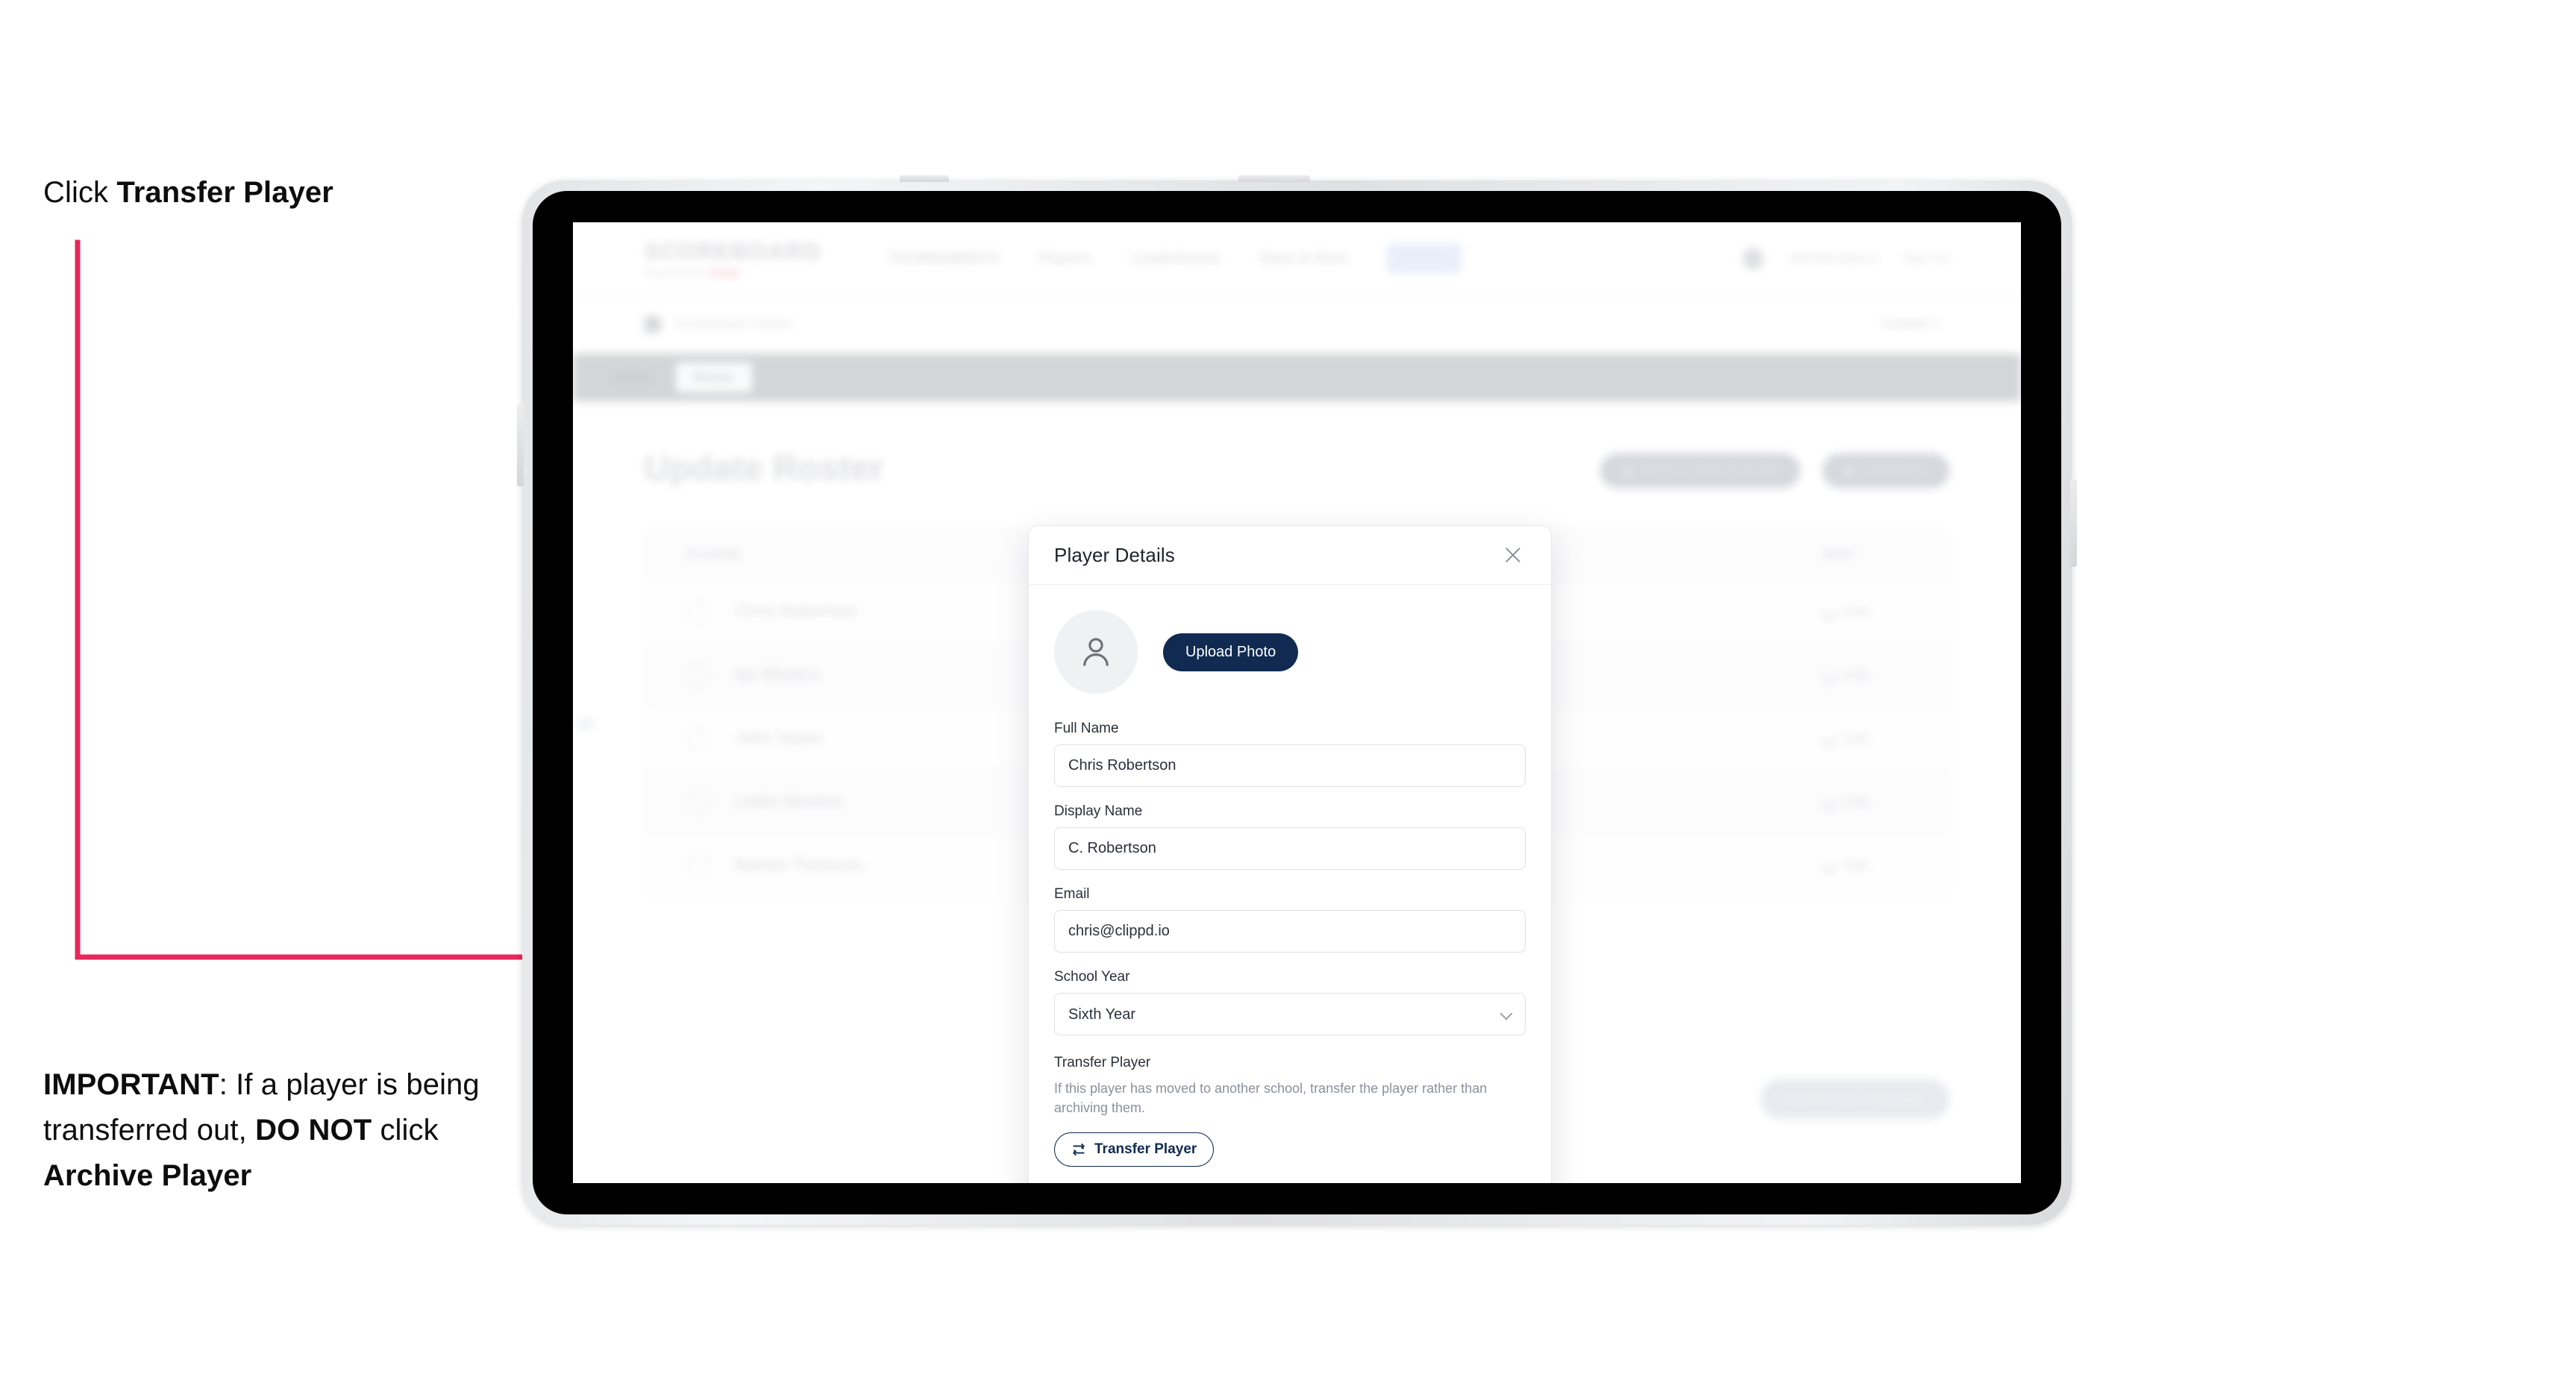 The image size is (2576, 1386). I want to click on logo-sub-prefix: Powered by, so click(676, 272).